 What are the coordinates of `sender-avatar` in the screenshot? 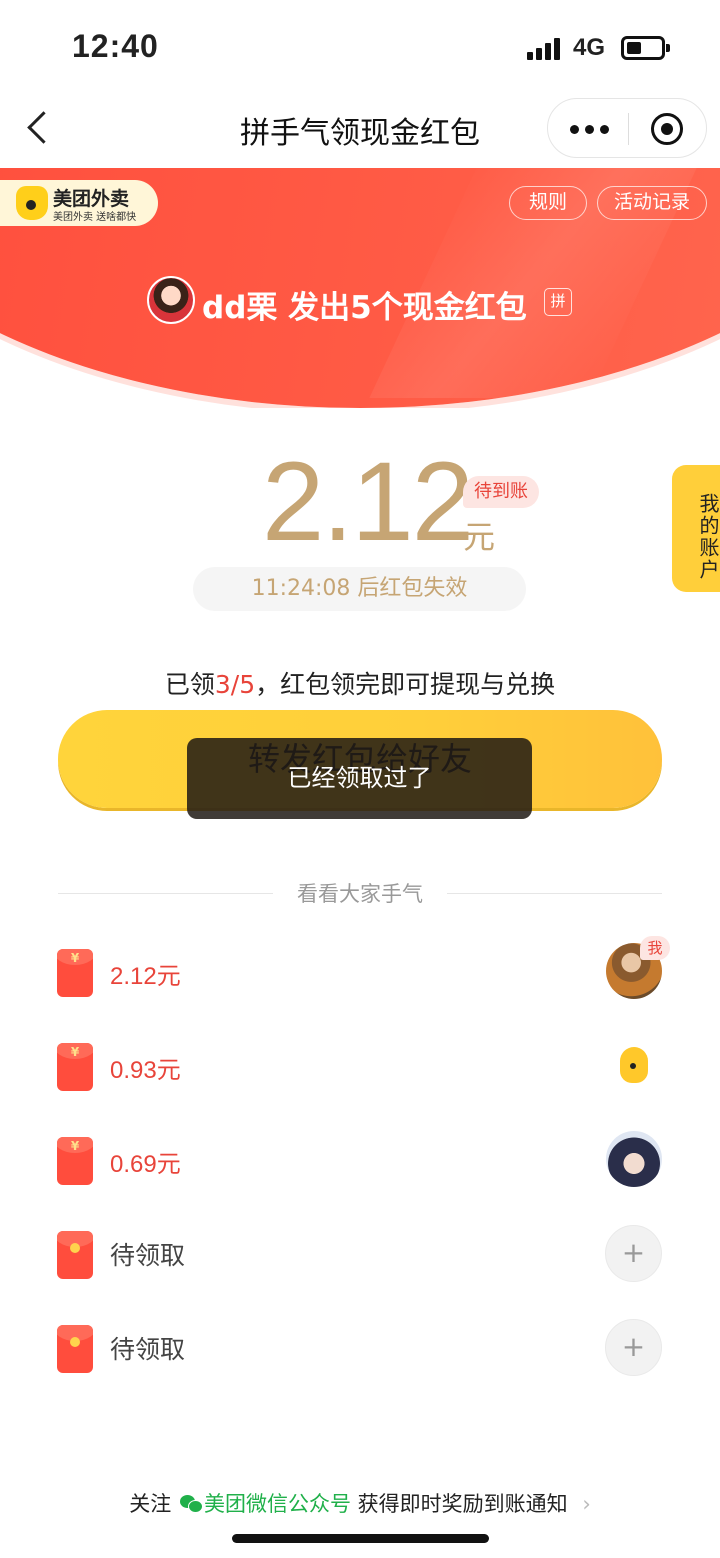 It's located at (171, 300).